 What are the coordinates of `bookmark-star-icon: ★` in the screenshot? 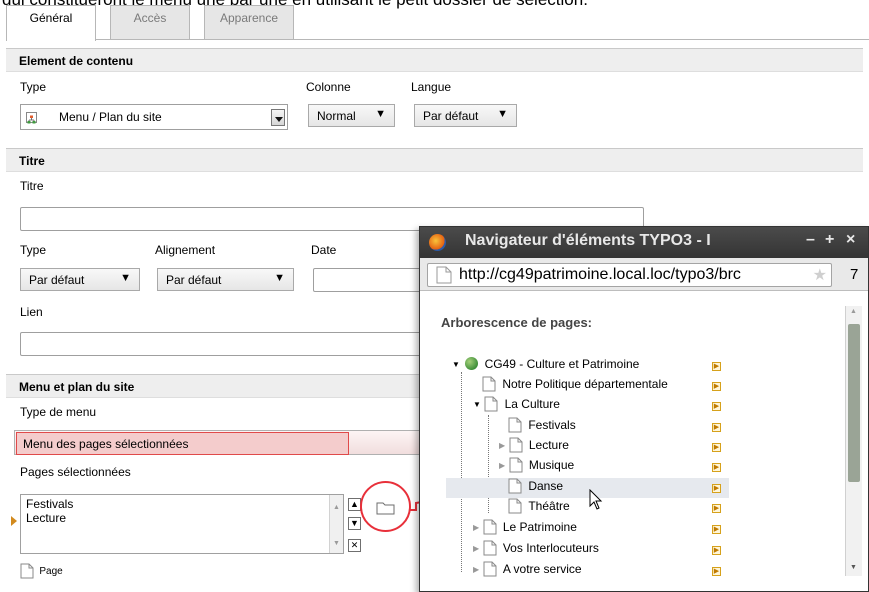 It's located at (820, 275).